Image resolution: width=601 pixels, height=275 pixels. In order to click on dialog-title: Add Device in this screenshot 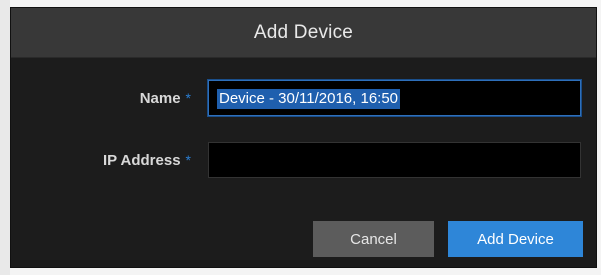, I will do `click(303, 32)`.